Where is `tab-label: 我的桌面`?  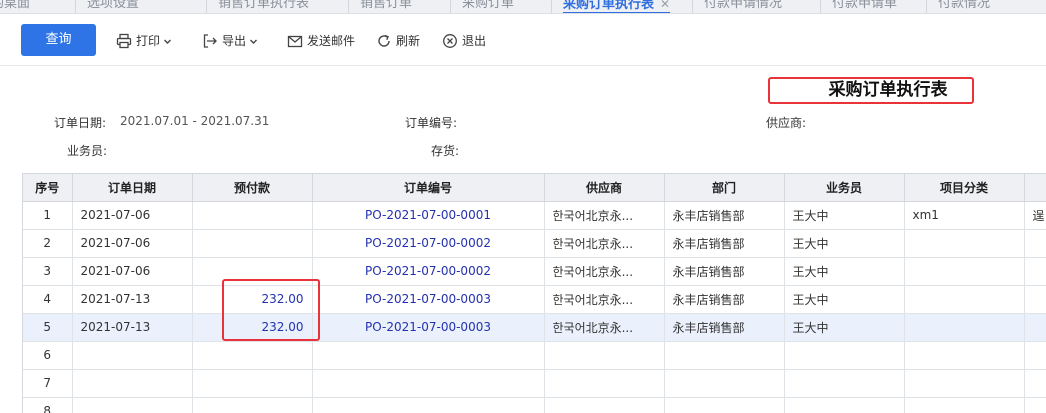
tab-label: 我的桌面 is located at coordinates (15, 5).